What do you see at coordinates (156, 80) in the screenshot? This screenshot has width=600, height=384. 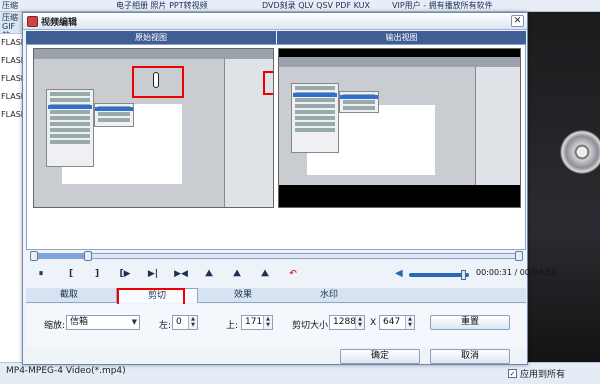 I see `resize-cursor-icon` at bounding box center [156, 80].